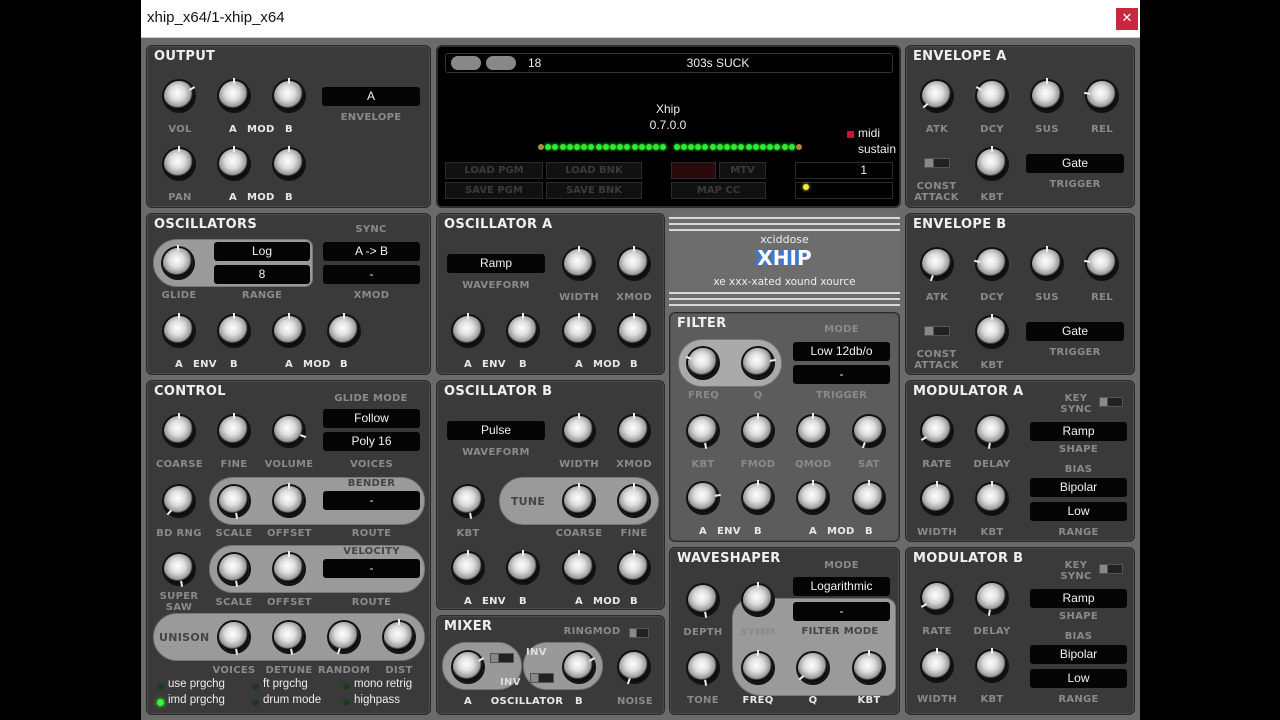 The height and width of the screenshot is (720, 1280). What do you see at coordinates (579, 568) in the screenshot?
I see `osc-b-mod-a-knob` at bounding box center [579, 568].